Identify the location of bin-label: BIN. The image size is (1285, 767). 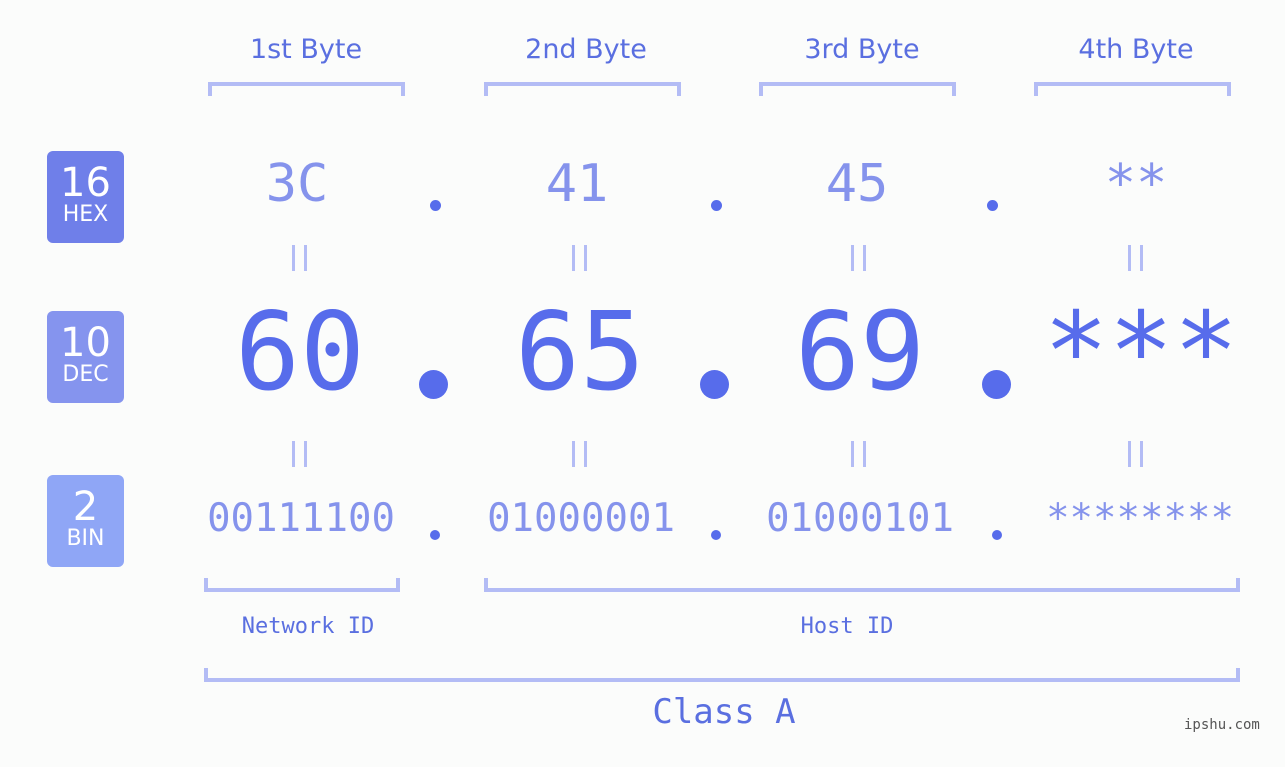
(85, 538).